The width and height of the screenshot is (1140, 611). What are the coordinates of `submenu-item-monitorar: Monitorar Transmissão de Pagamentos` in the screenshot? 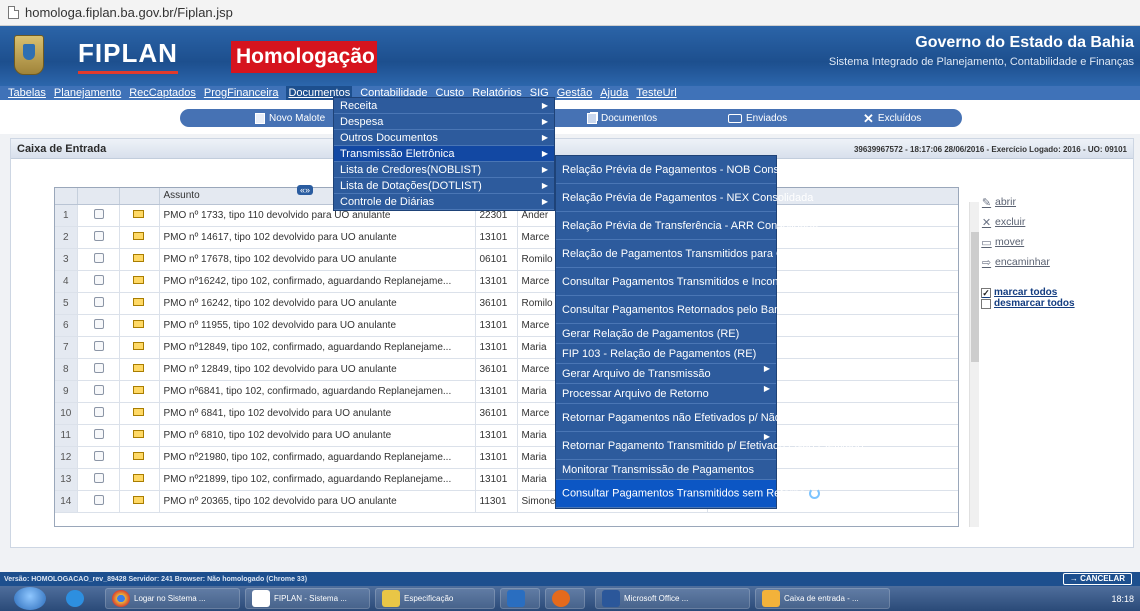 It's located at (666, 470).